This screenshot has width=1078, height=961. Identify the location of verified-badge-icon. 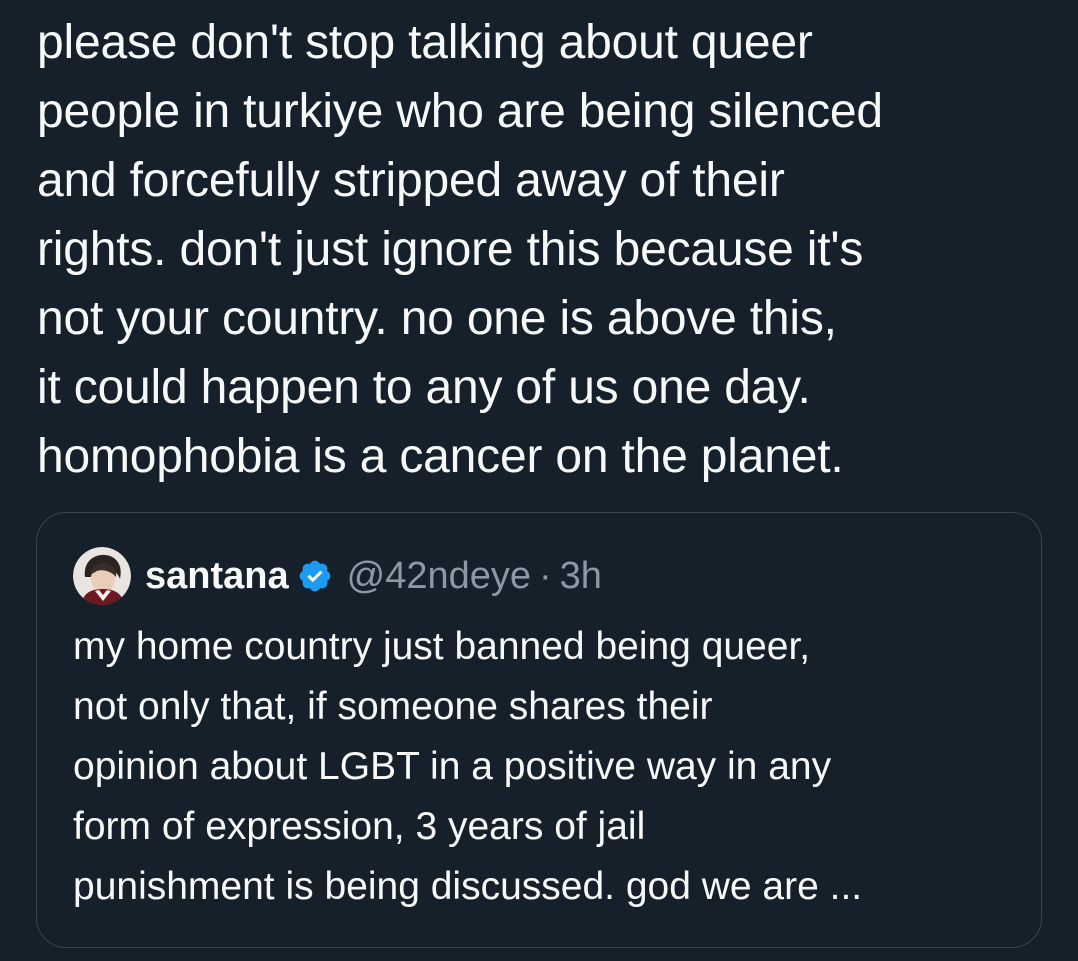
(314, 576).